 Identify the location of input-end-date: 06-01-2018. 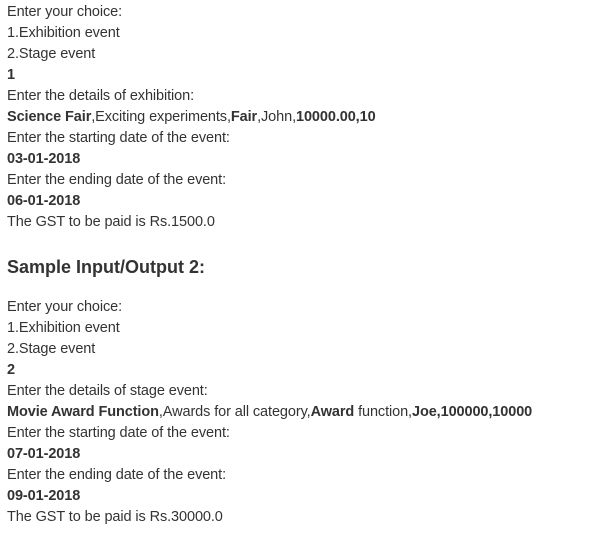
(44, 201).